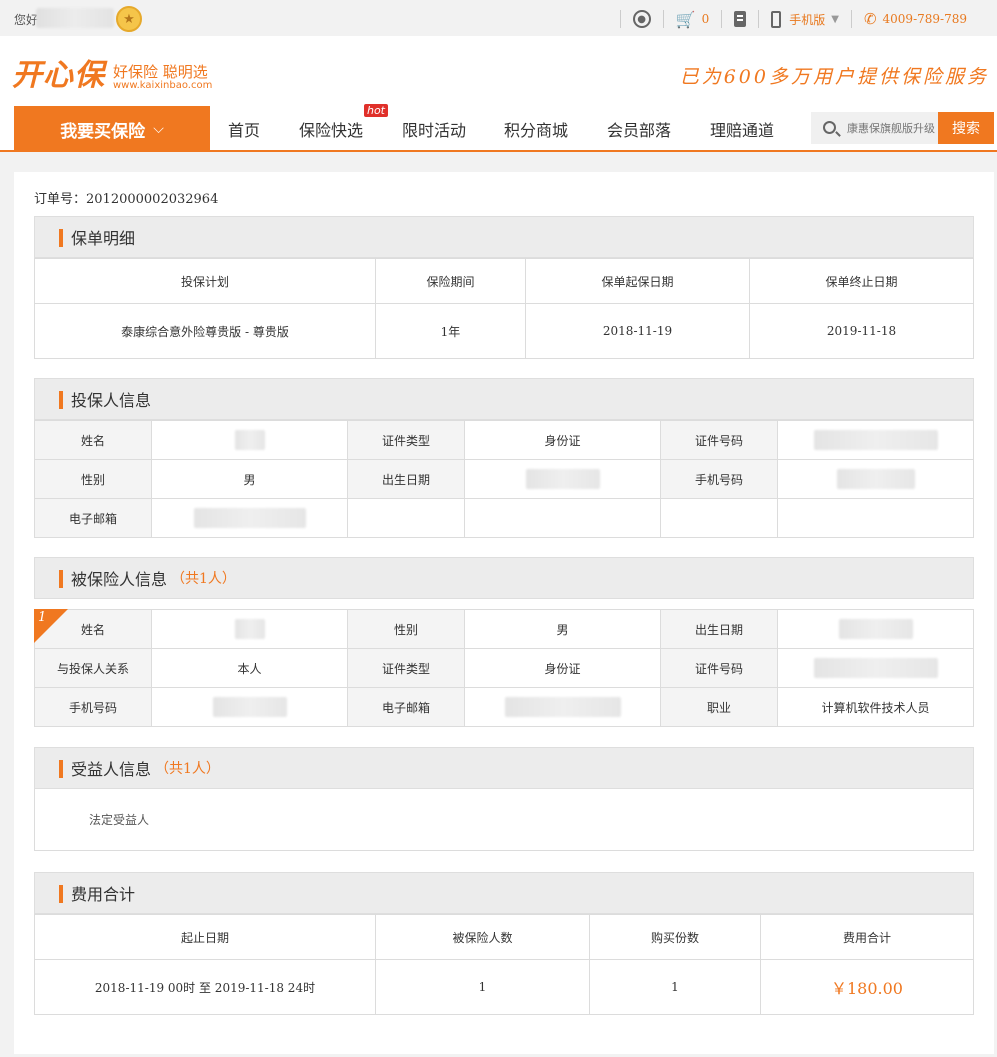 This screenshot has height=1057, width=997. I want to click on value-gender: 男, so click(249, 479).